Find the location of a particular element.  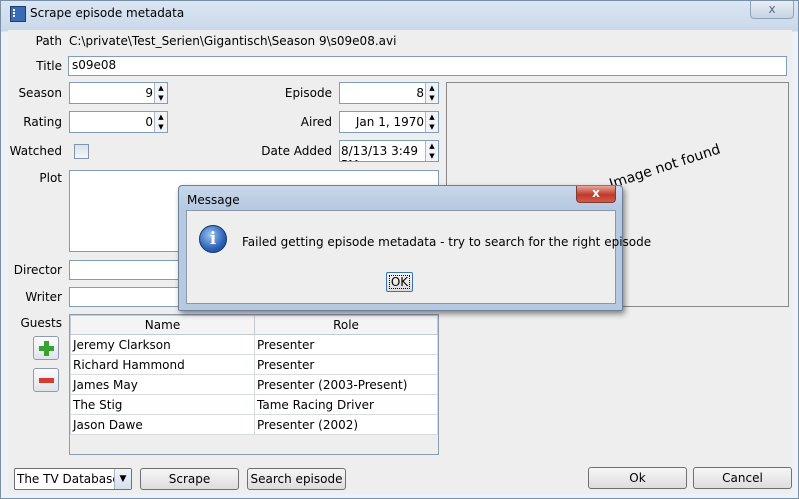

guest-name: James May is located at coordinates (162, 384).